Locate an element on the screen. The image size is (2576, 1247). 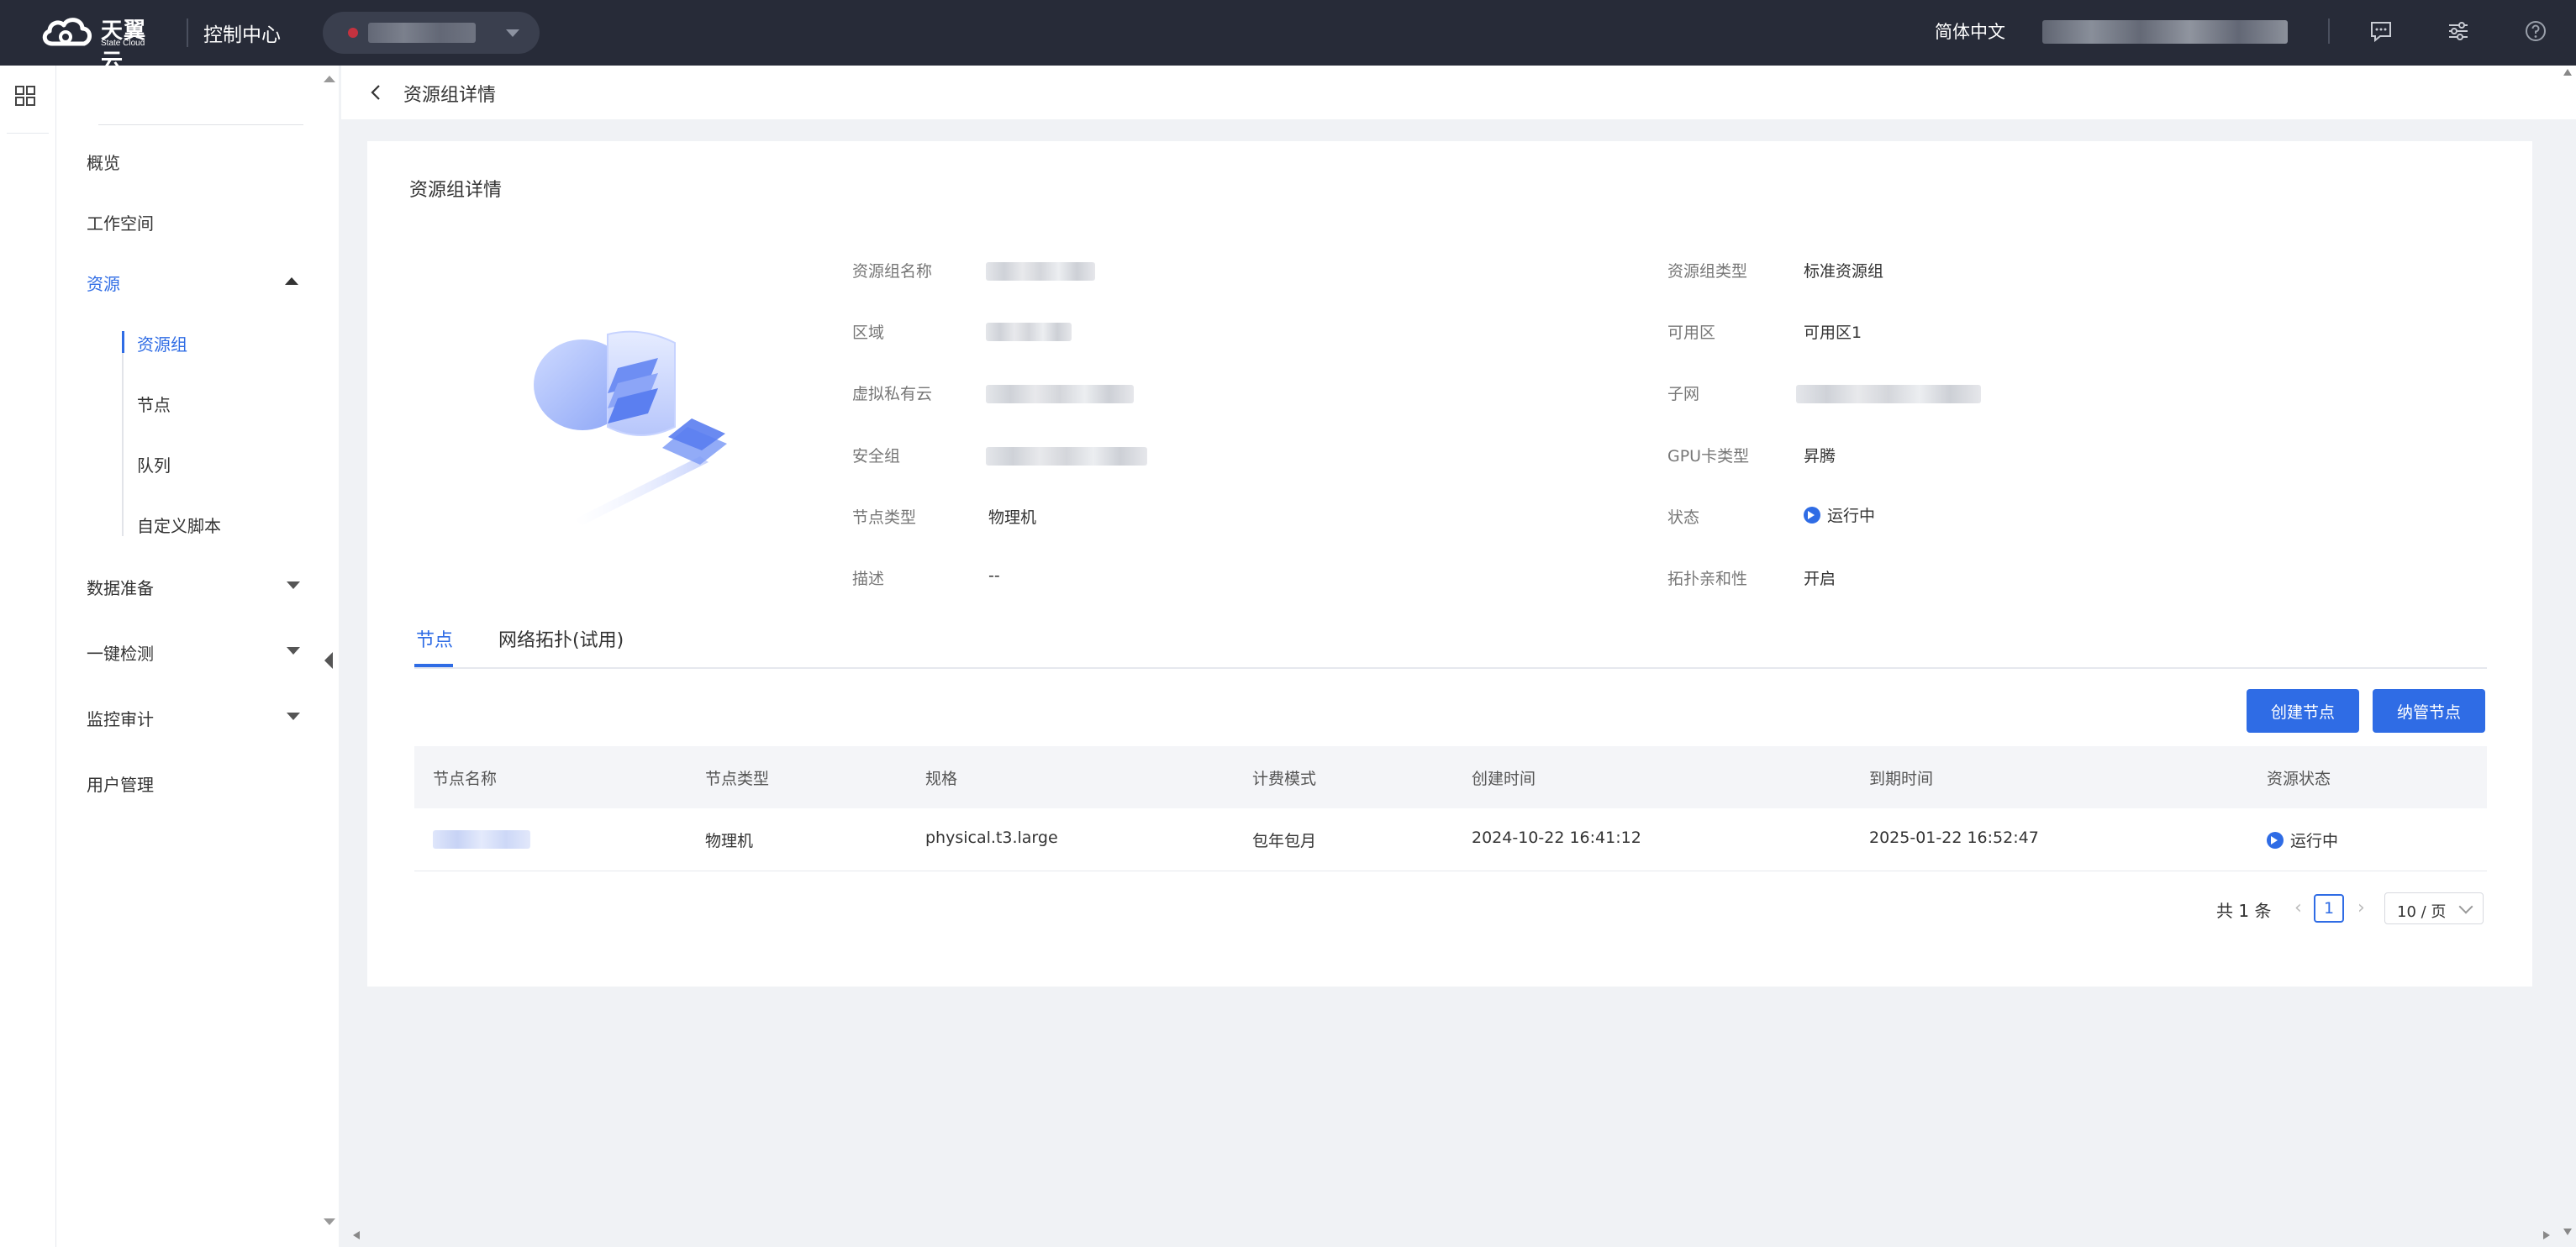
chevron-left-icon: ‹ is located at coordinates (2298, 907).